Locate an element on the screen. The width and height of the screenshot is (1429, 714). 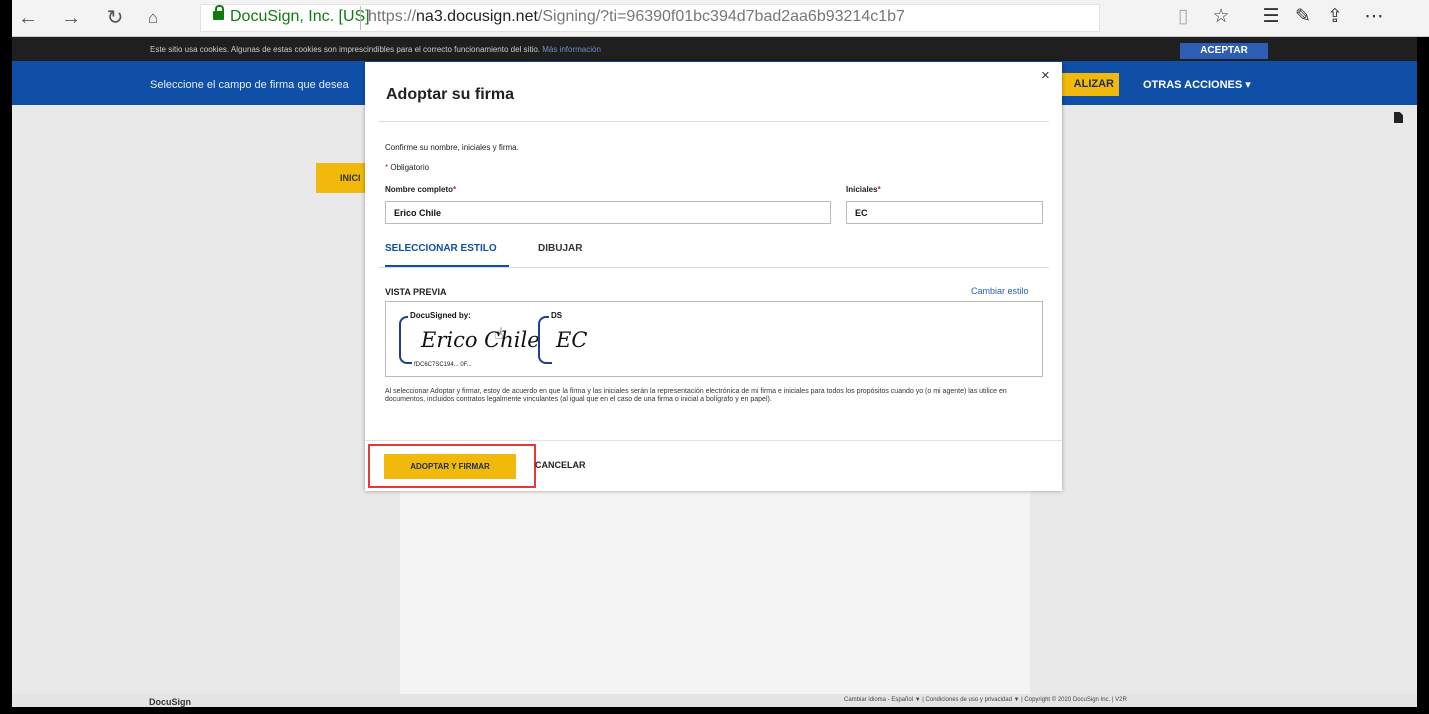
signature-header: DocuSigned by: is located at coordinates (440, 315).